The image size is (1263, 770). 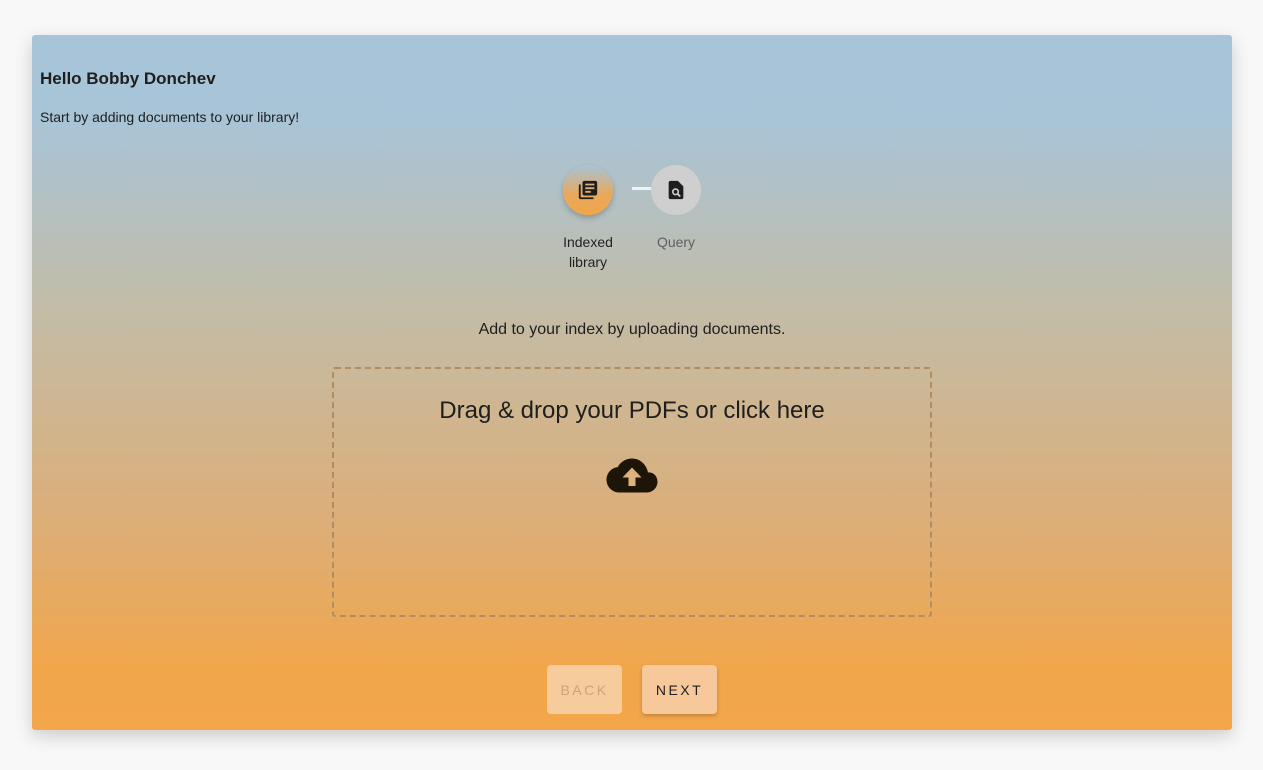 I want to click on step-label-indexed-library: Indexed library, so click(x=588, y=252).